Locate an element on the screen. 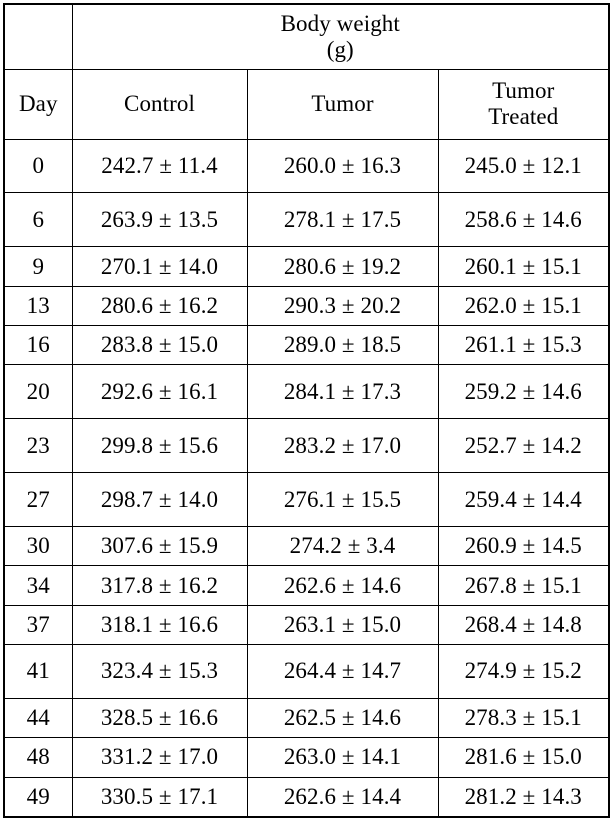 The height and width of the screenshot is (828, 612). table-row: 41 323.4 ± 15.3 264.4 ± 14.7 274.9 ± 15.2 is located at coordinates (306, 671).